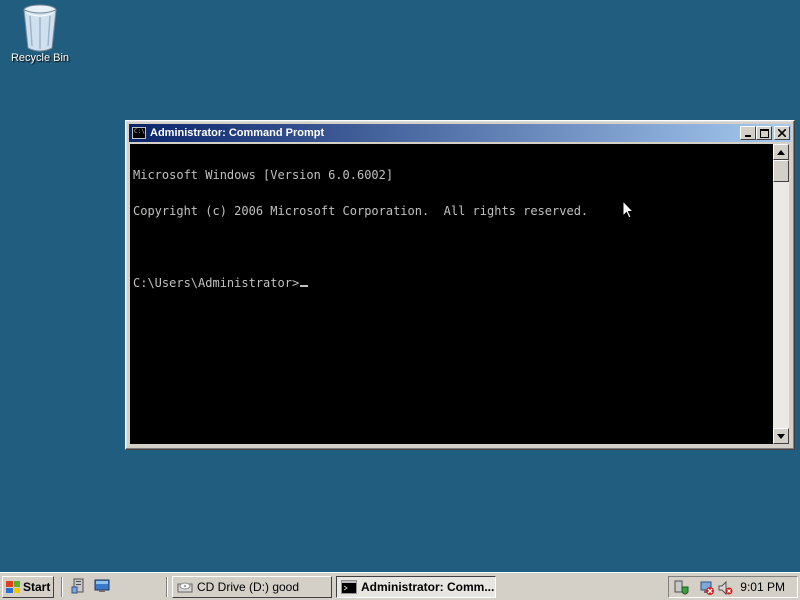  I want to click on scroll-up-button, so click(781, 152).